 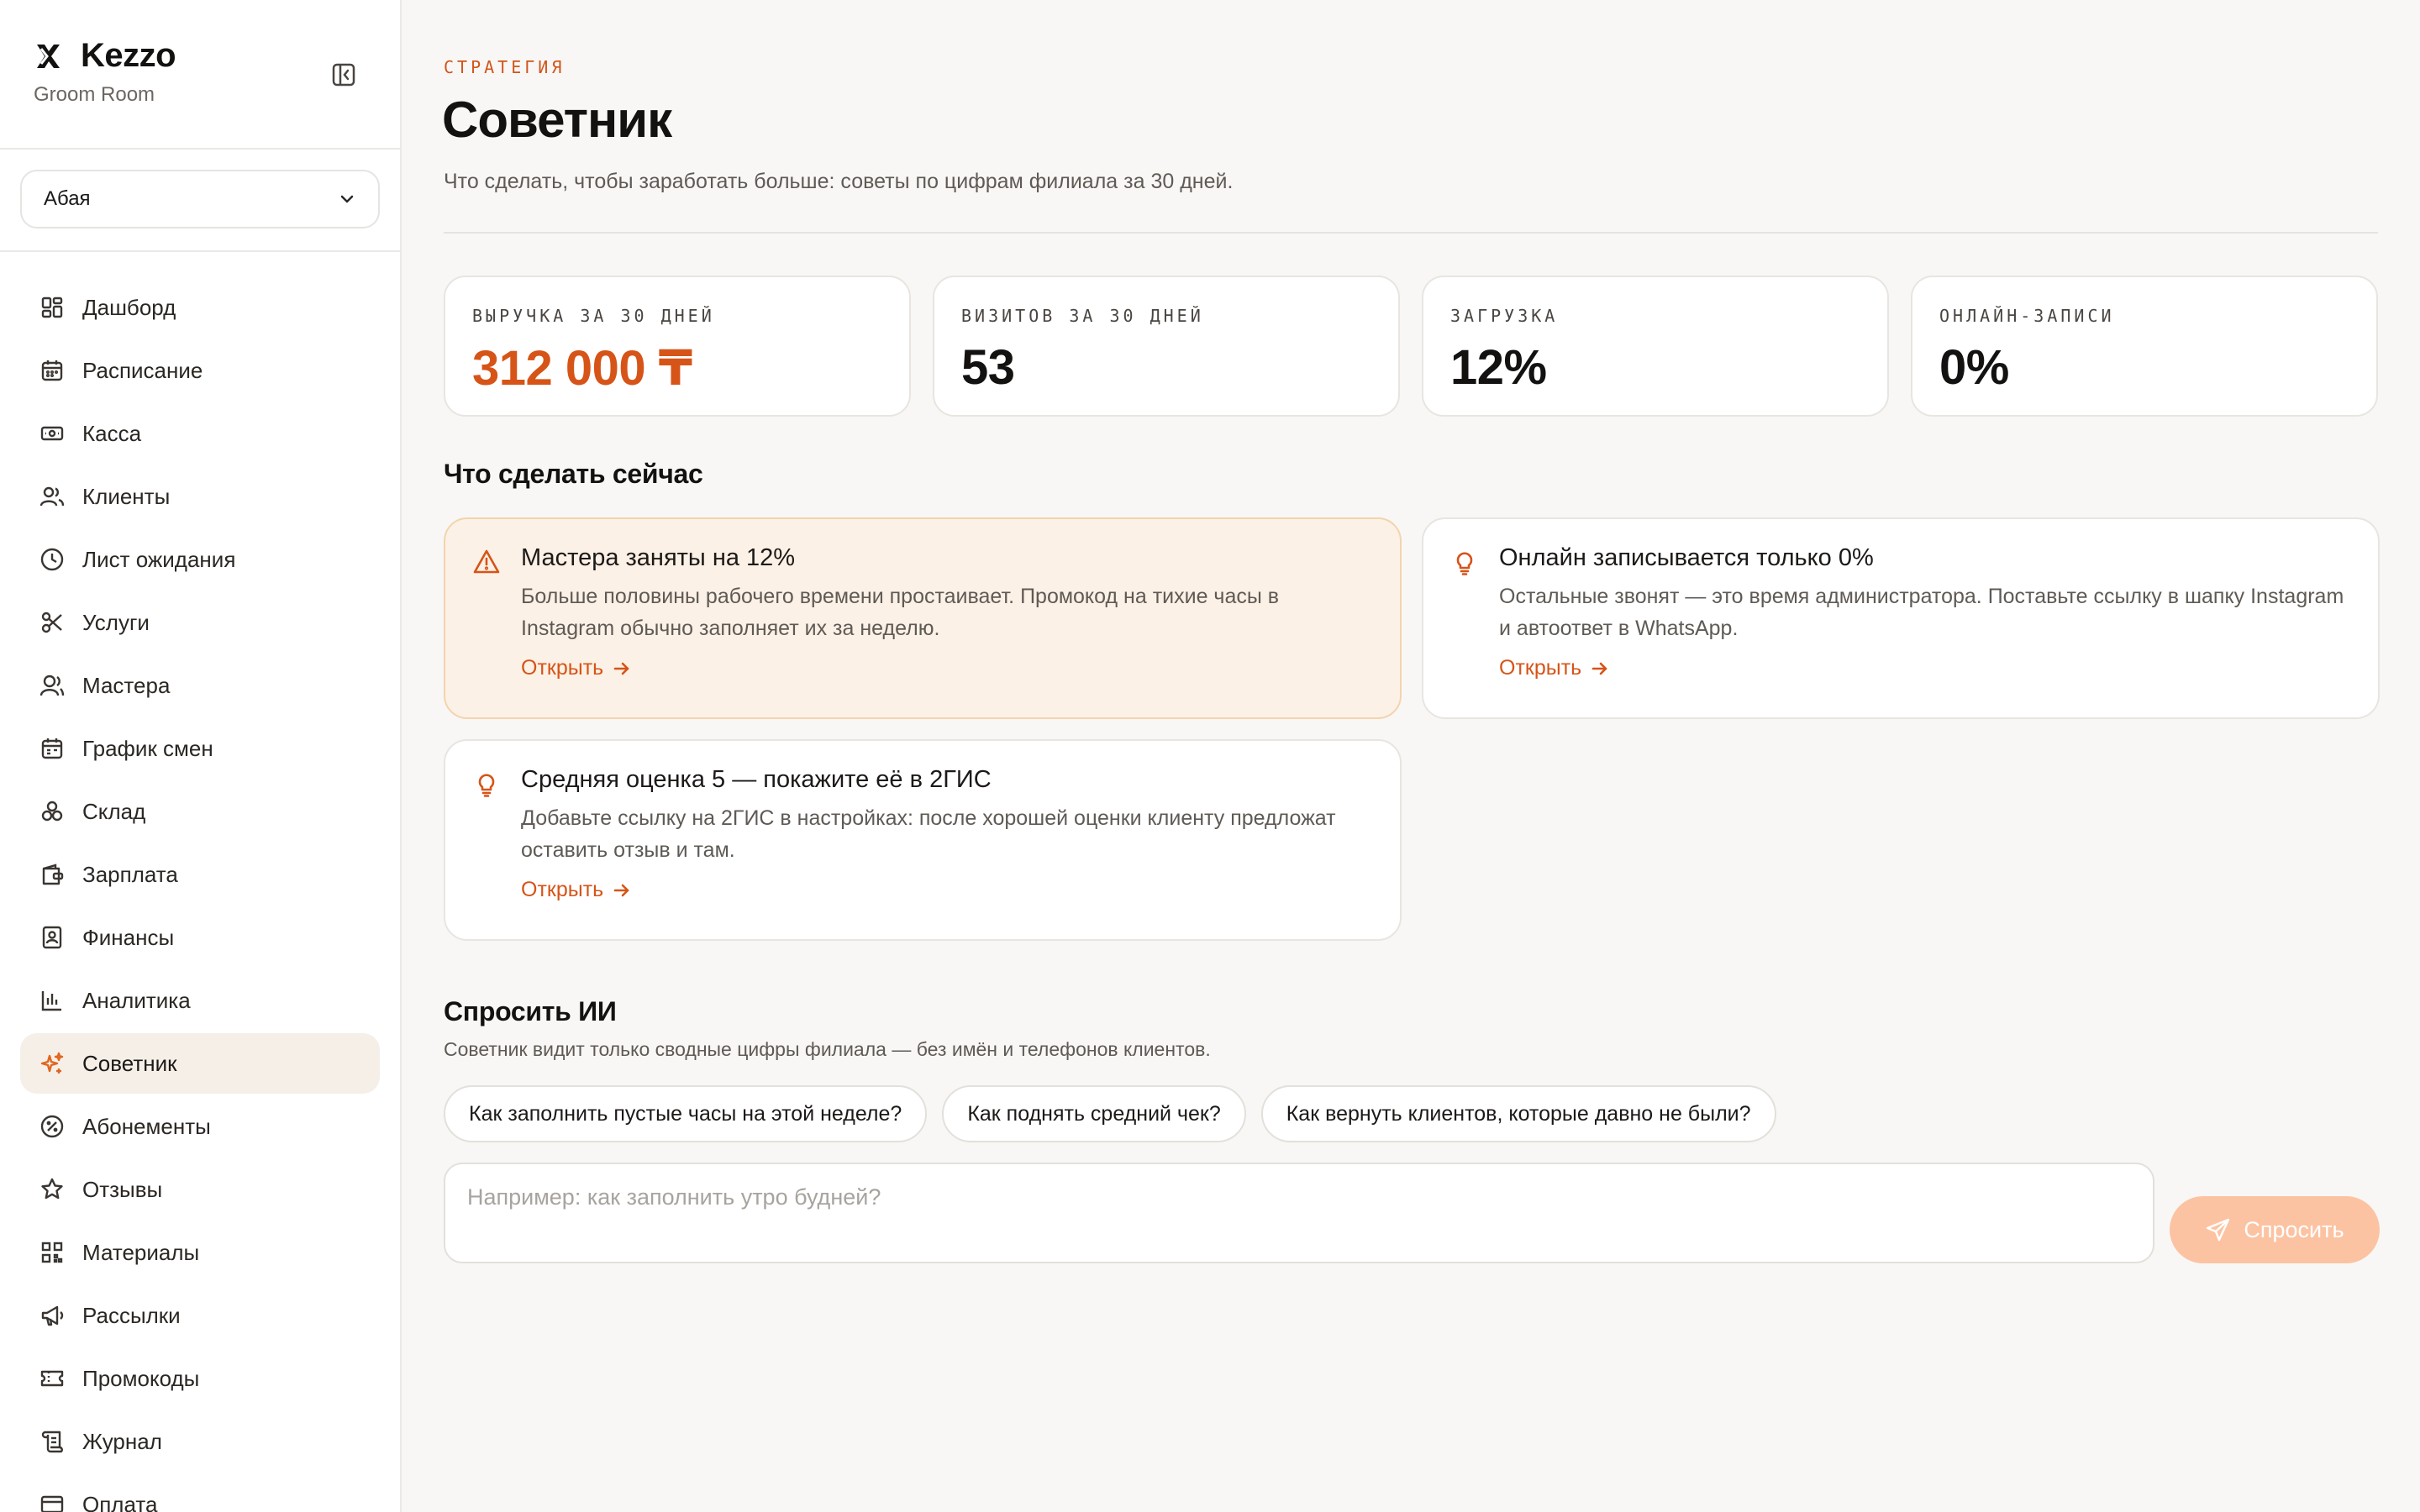 What do you see at coordinates (593, 316) in the screenshot?
I see `kpi-label: ВЫРУЧКА ЗА 30 ДНЕЙ` at bounding box center [593, 316].